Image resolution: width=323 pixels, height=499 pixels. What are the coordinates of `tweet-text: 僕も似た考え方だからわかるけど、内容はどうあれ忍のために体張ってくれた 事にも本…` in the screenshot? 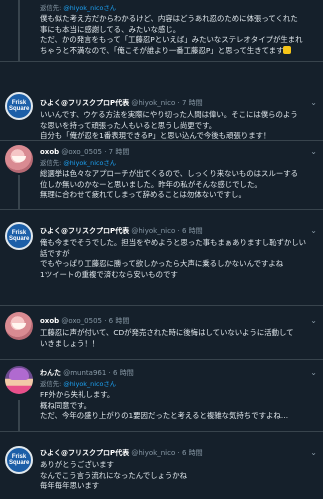 It's located at (171, 34).